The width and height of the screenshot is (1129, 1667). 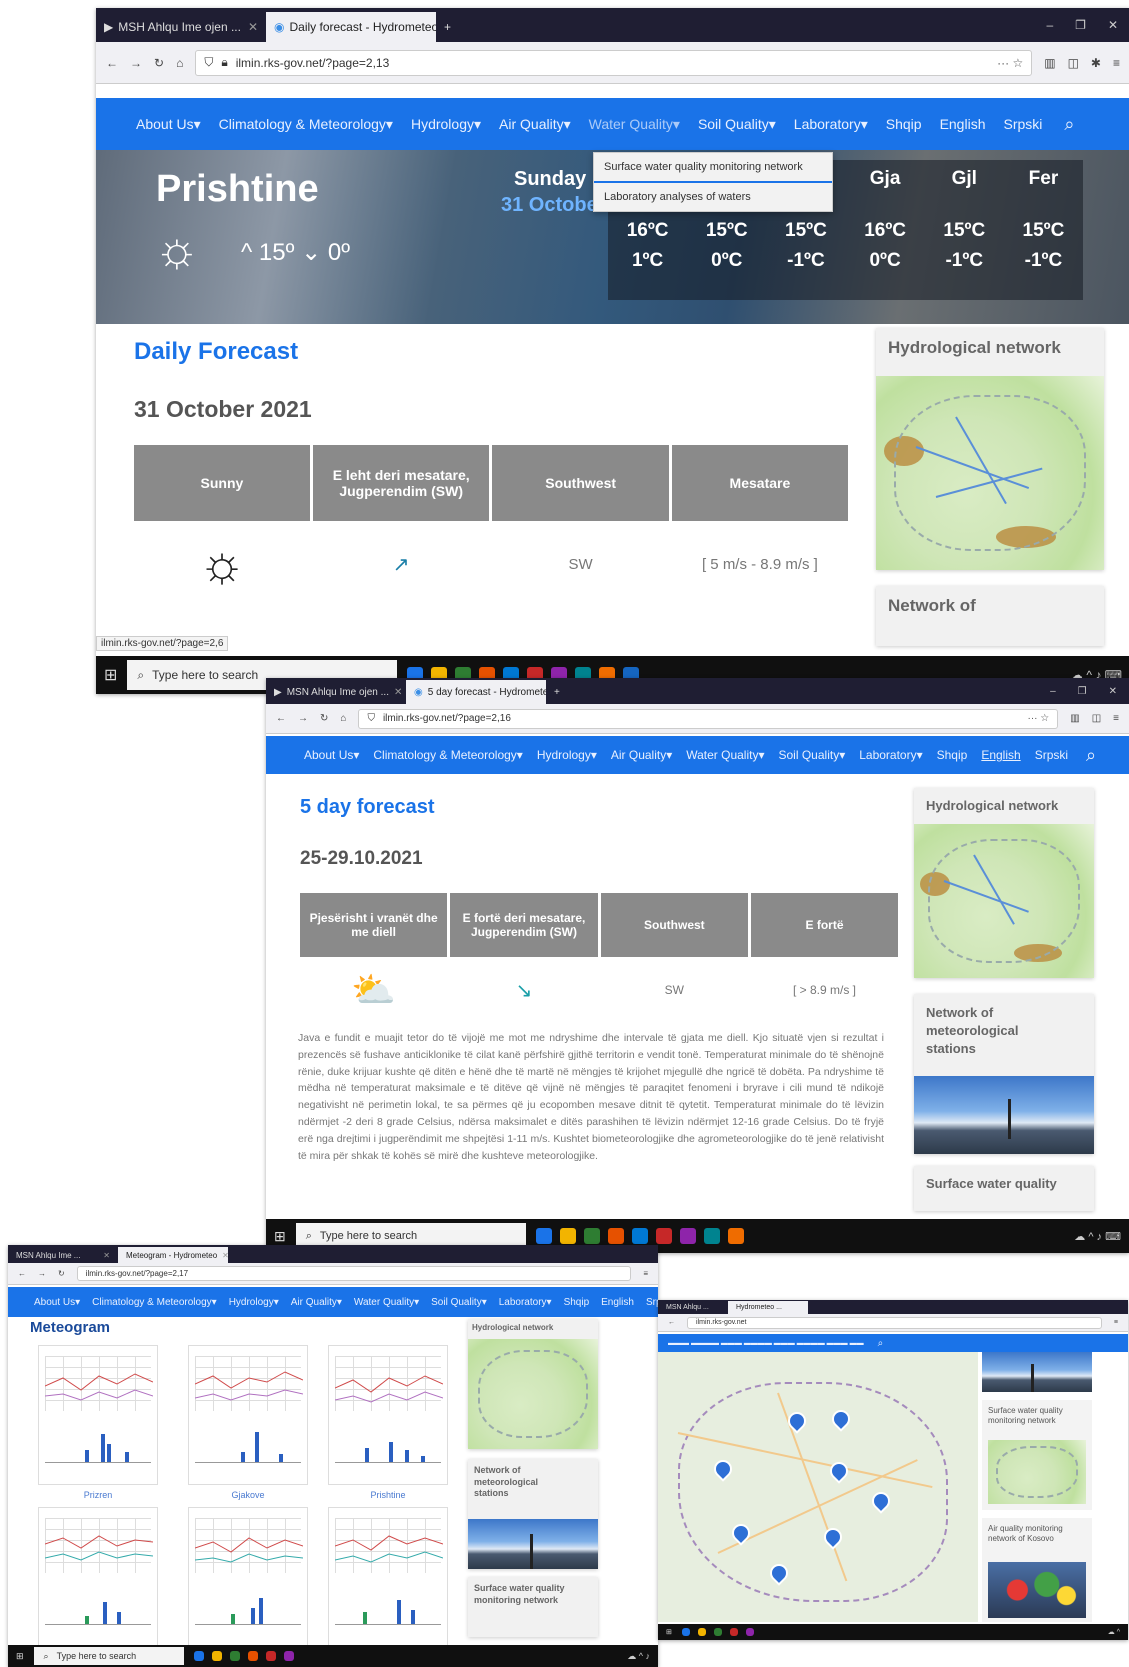 What do you see at coordinates (98, 1422) in the screenshot?
I see `meteogram-chart: Prizren` at bounding box center [98, 1422].